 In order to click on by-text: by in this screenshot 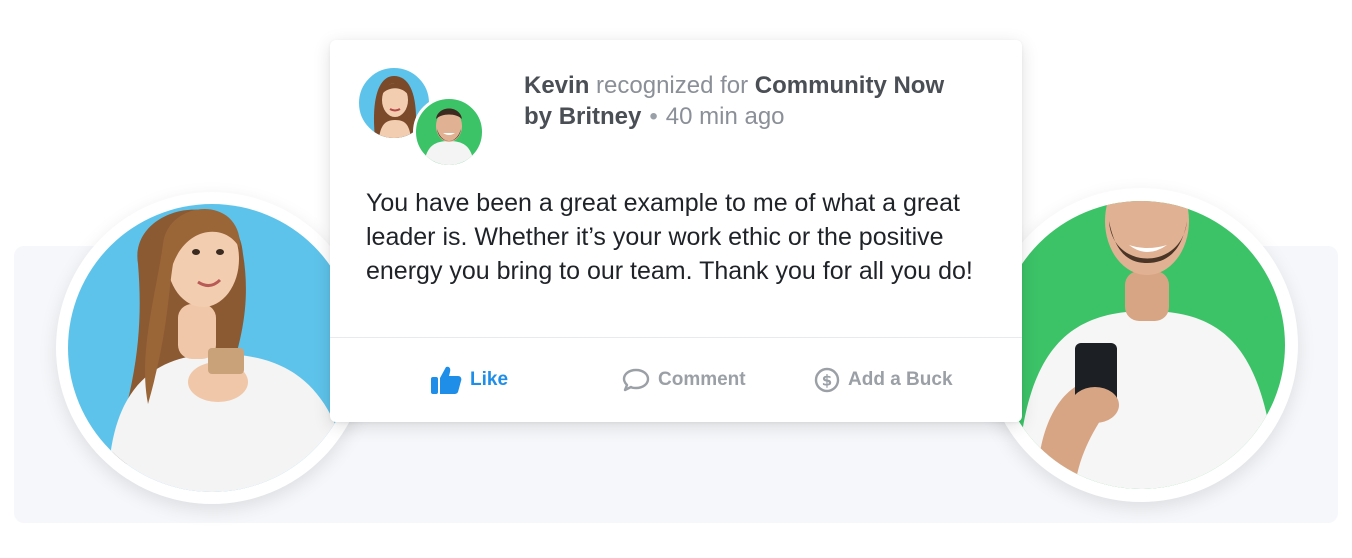, I will do `click(538, 116)`.